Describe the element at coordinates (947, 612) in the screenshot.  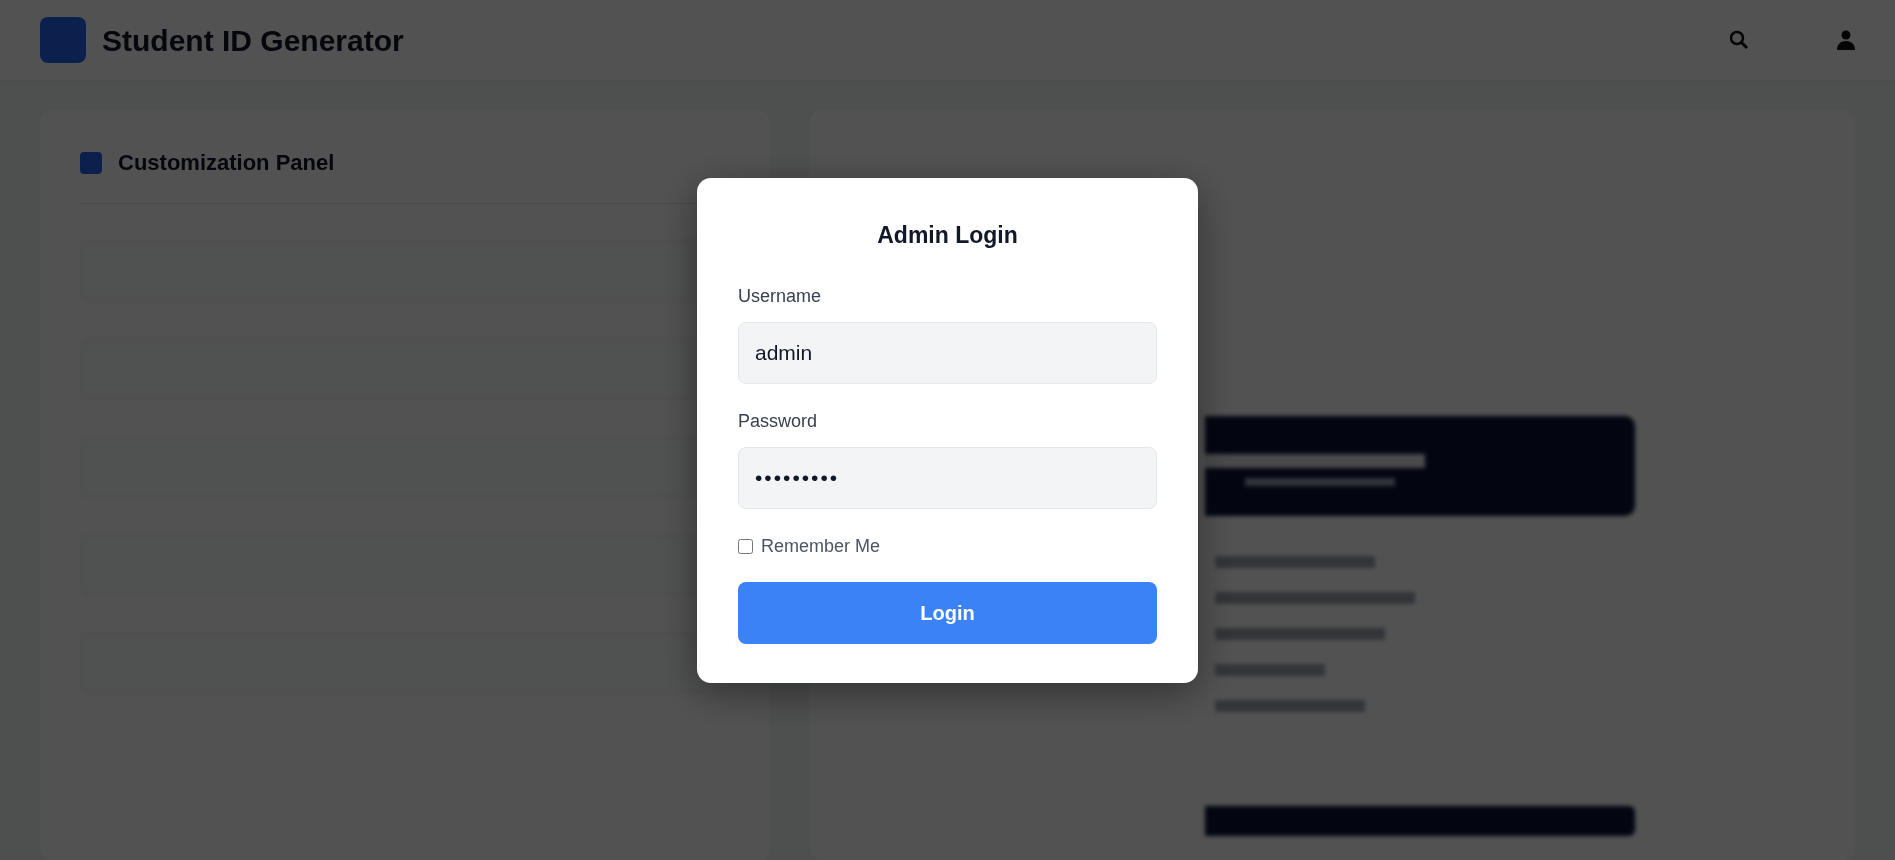
I see `login-button: Login` at that location.